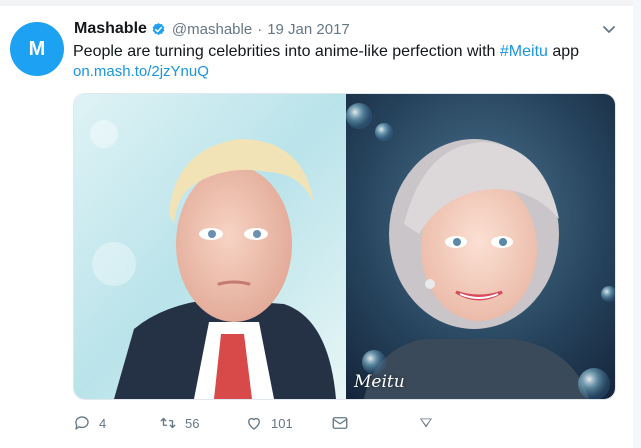  I want to click on reply-count: 4, so click(103, 423).